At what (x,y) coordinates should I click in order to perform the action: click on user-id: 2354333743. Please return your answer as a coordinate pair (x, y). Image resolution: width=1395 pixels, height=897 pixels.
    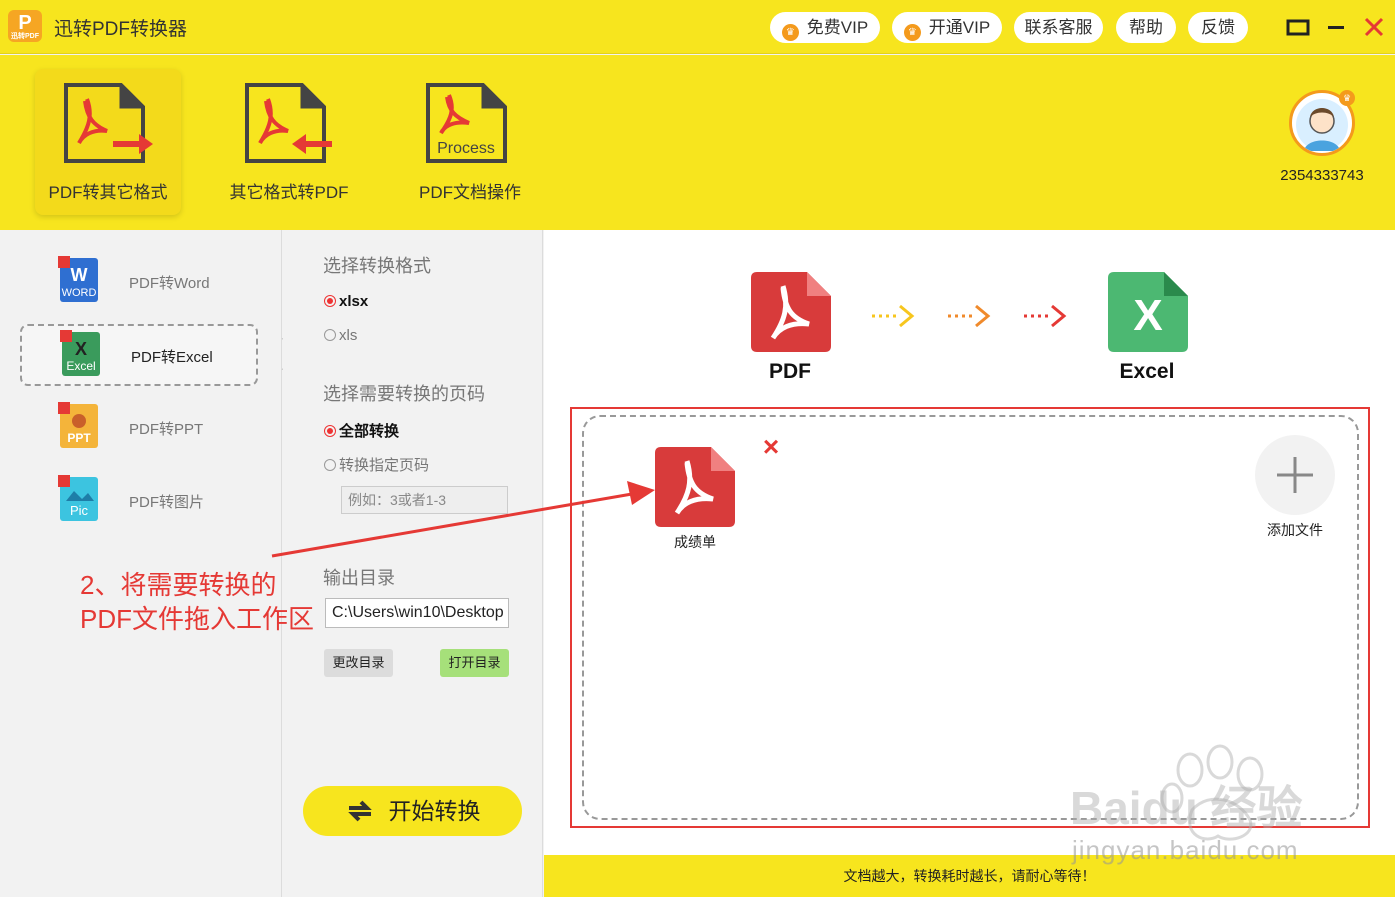
    Looking at the image, I should click on (1322, 175).